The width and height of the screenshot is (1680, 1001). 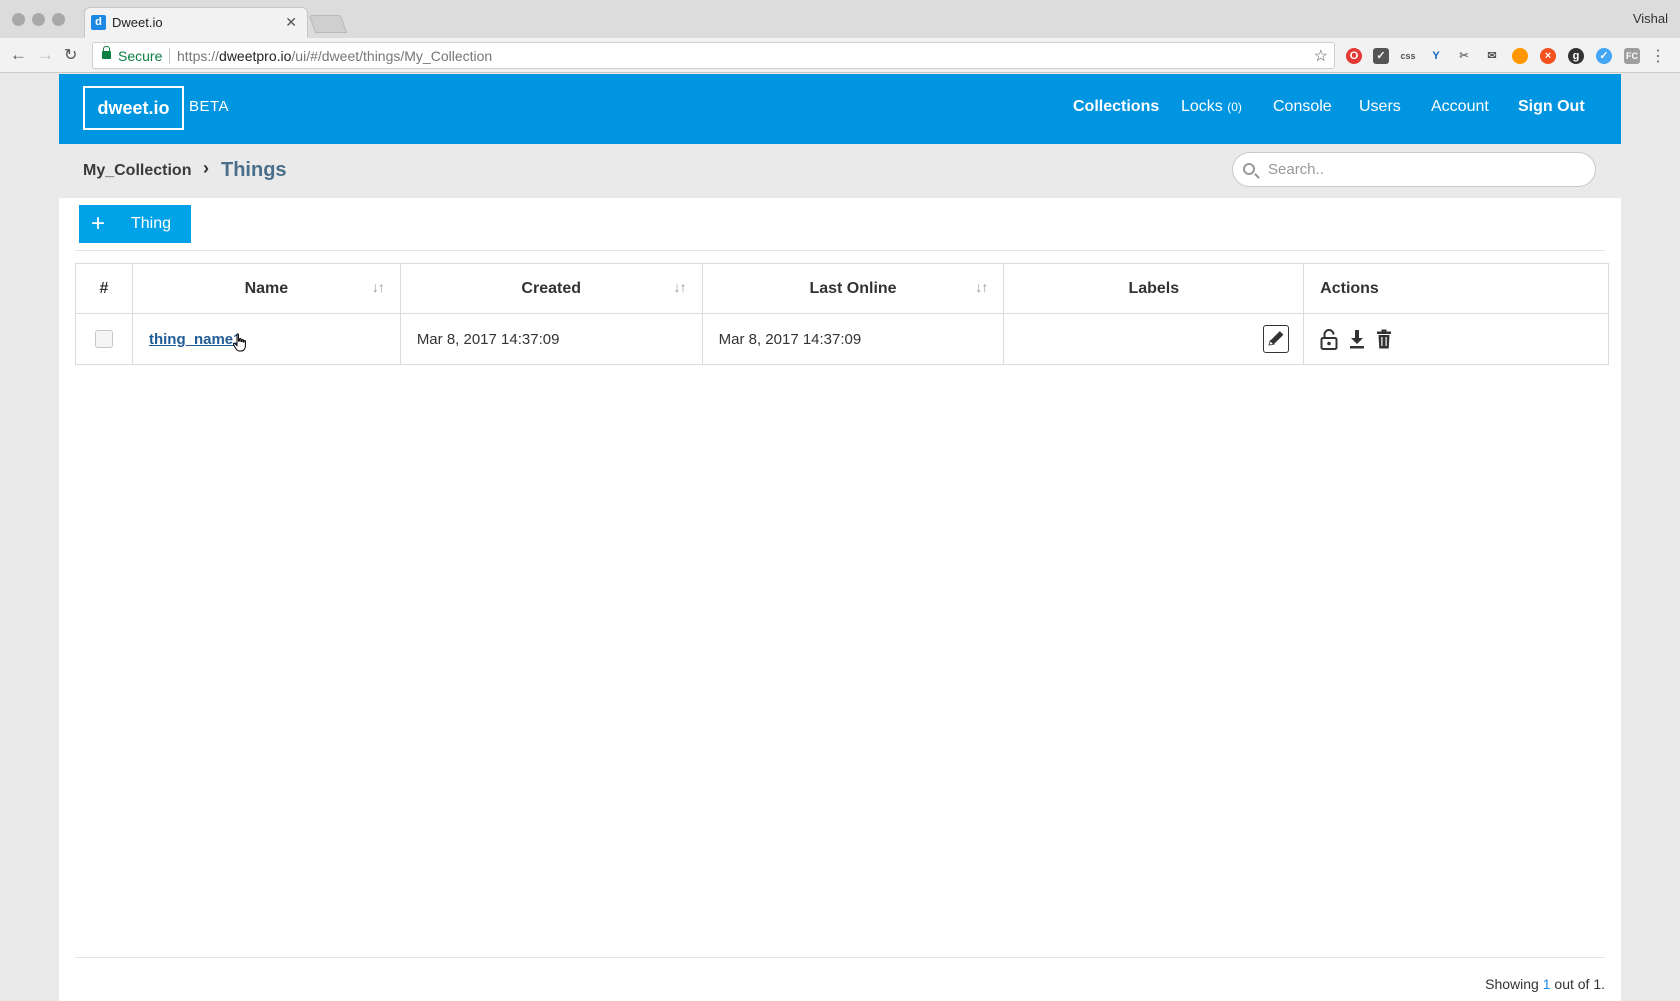 What do you see at coordinates (1321, 56) in the screenshot?
I see `bookmark-star-icon: ☆` at bounding box center [1321, 56].